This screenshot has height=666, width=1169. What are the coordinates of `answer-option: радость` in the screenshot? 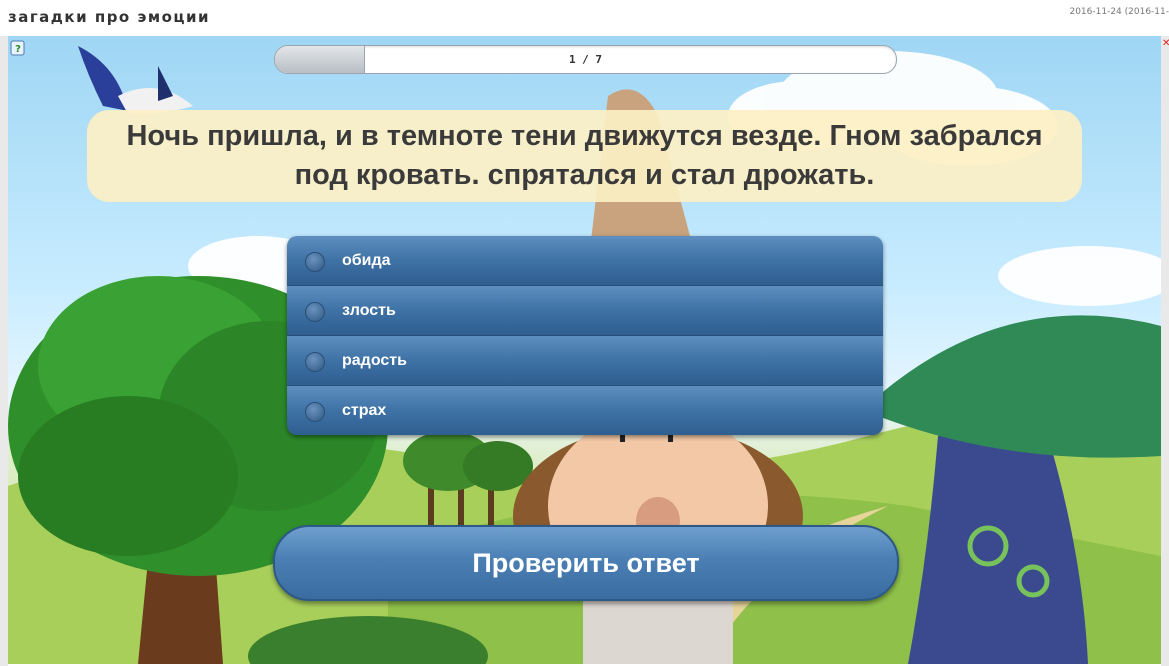 It's located at (585, 361).